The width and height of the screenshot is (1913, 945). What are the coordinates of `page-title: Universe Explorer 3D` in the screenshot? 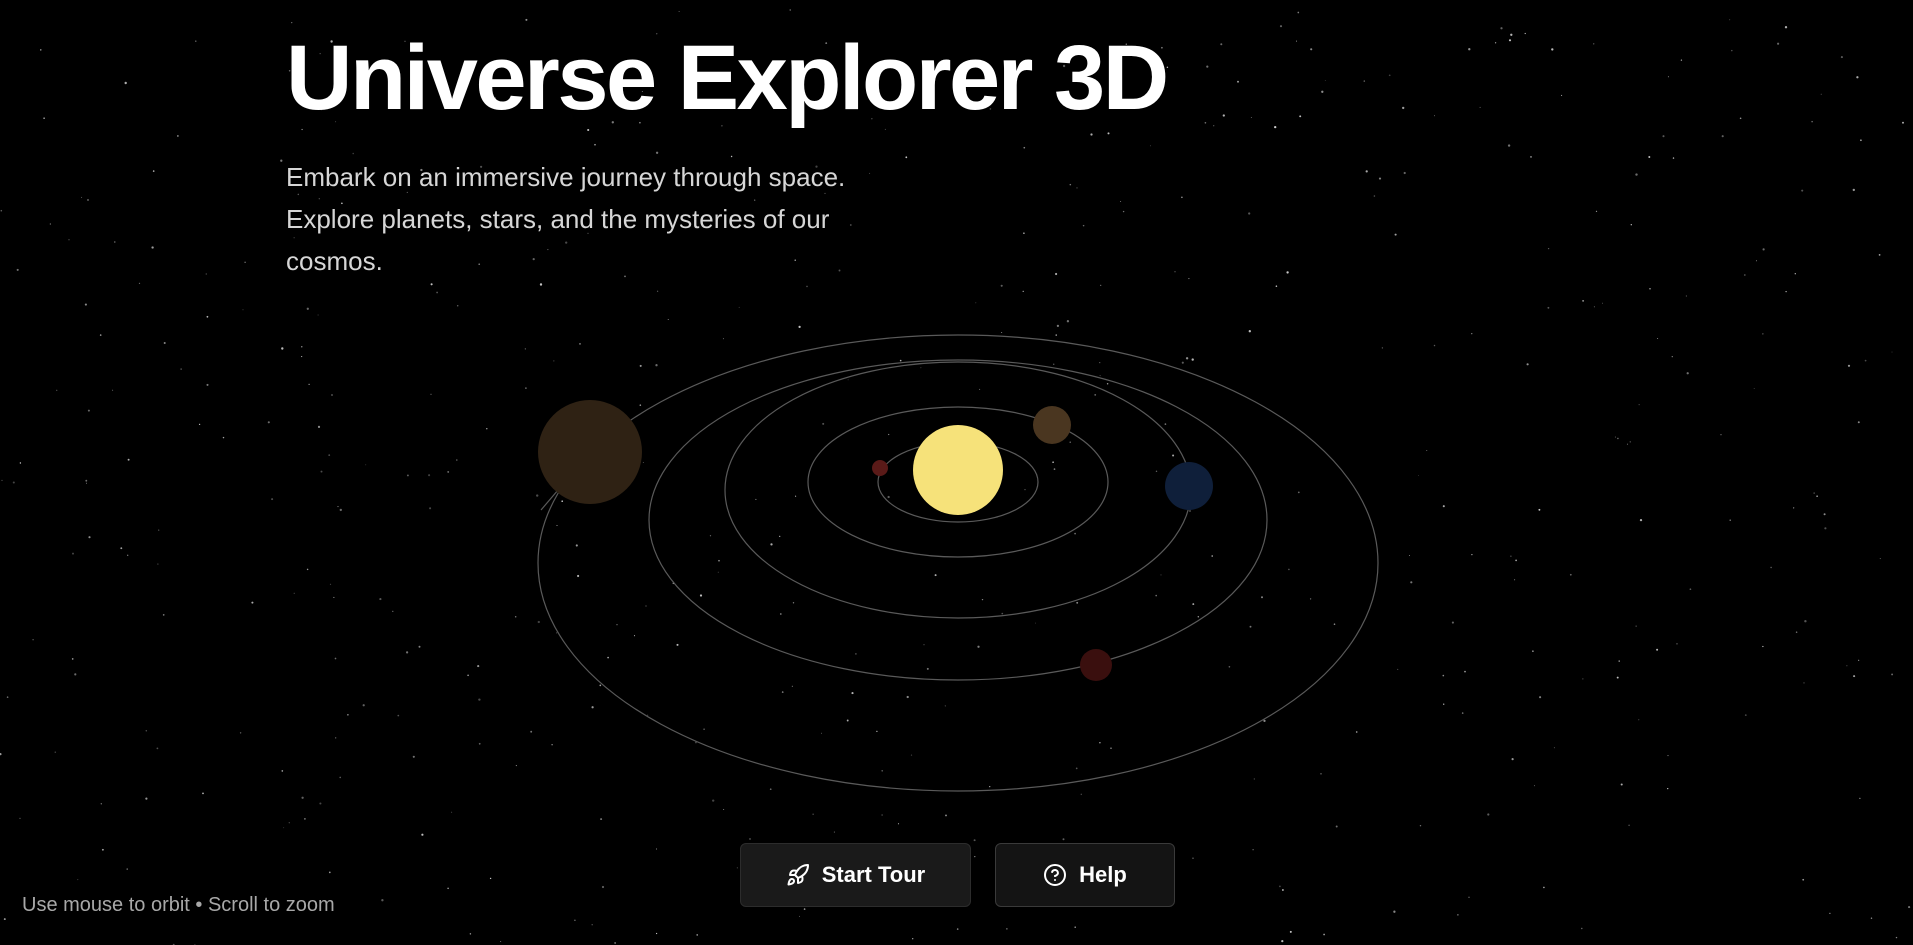 It's located at (727, 78).